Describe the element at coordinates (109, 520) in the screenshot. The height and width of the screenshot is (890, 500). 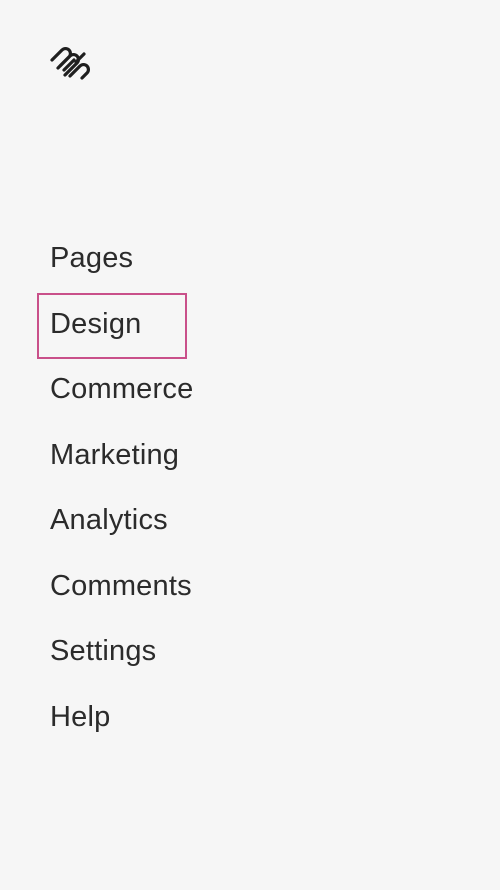
I see `nav-item-label: Analytics` at that location.